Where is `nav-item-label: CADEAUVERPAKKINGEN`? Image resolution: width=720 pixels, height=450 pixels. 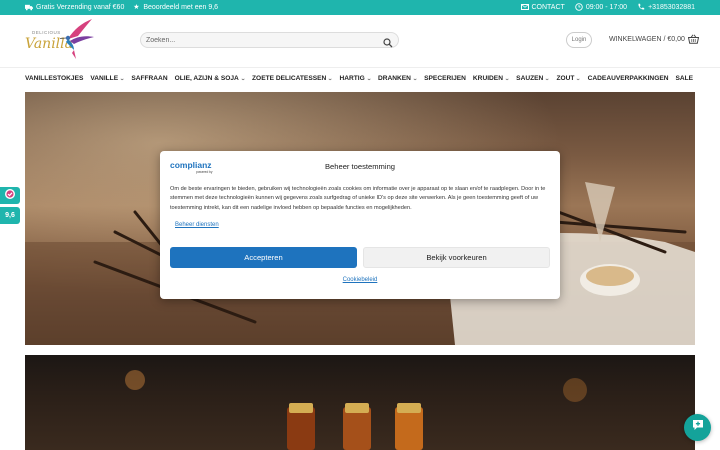 nav-item-label: CADEAUVERPAKKINGEN is located at coordinates (628, 78).